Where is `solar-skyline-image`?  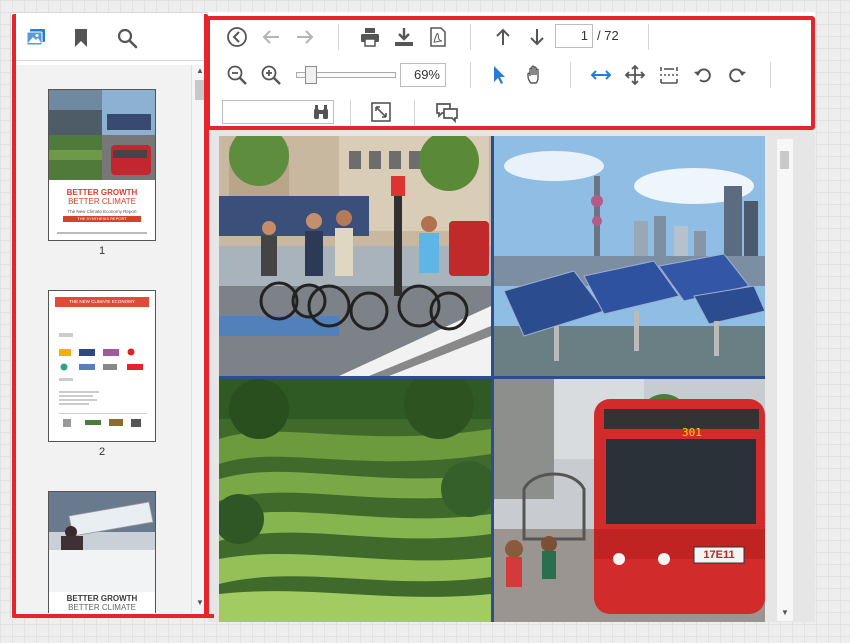
solar-skyline-image is located at coordinates (629, 256).